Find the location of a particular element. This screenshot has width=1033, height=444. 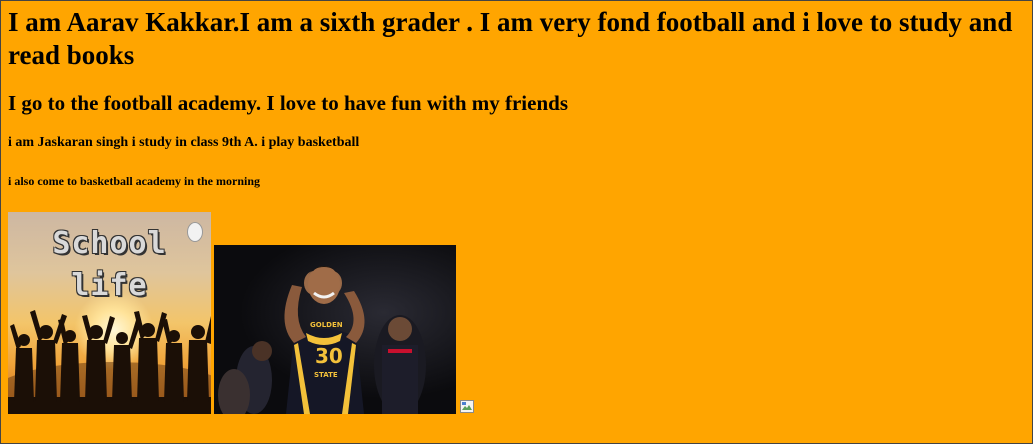

jersey-text-line1: GOLDEN is located at coordinates (326, 325).